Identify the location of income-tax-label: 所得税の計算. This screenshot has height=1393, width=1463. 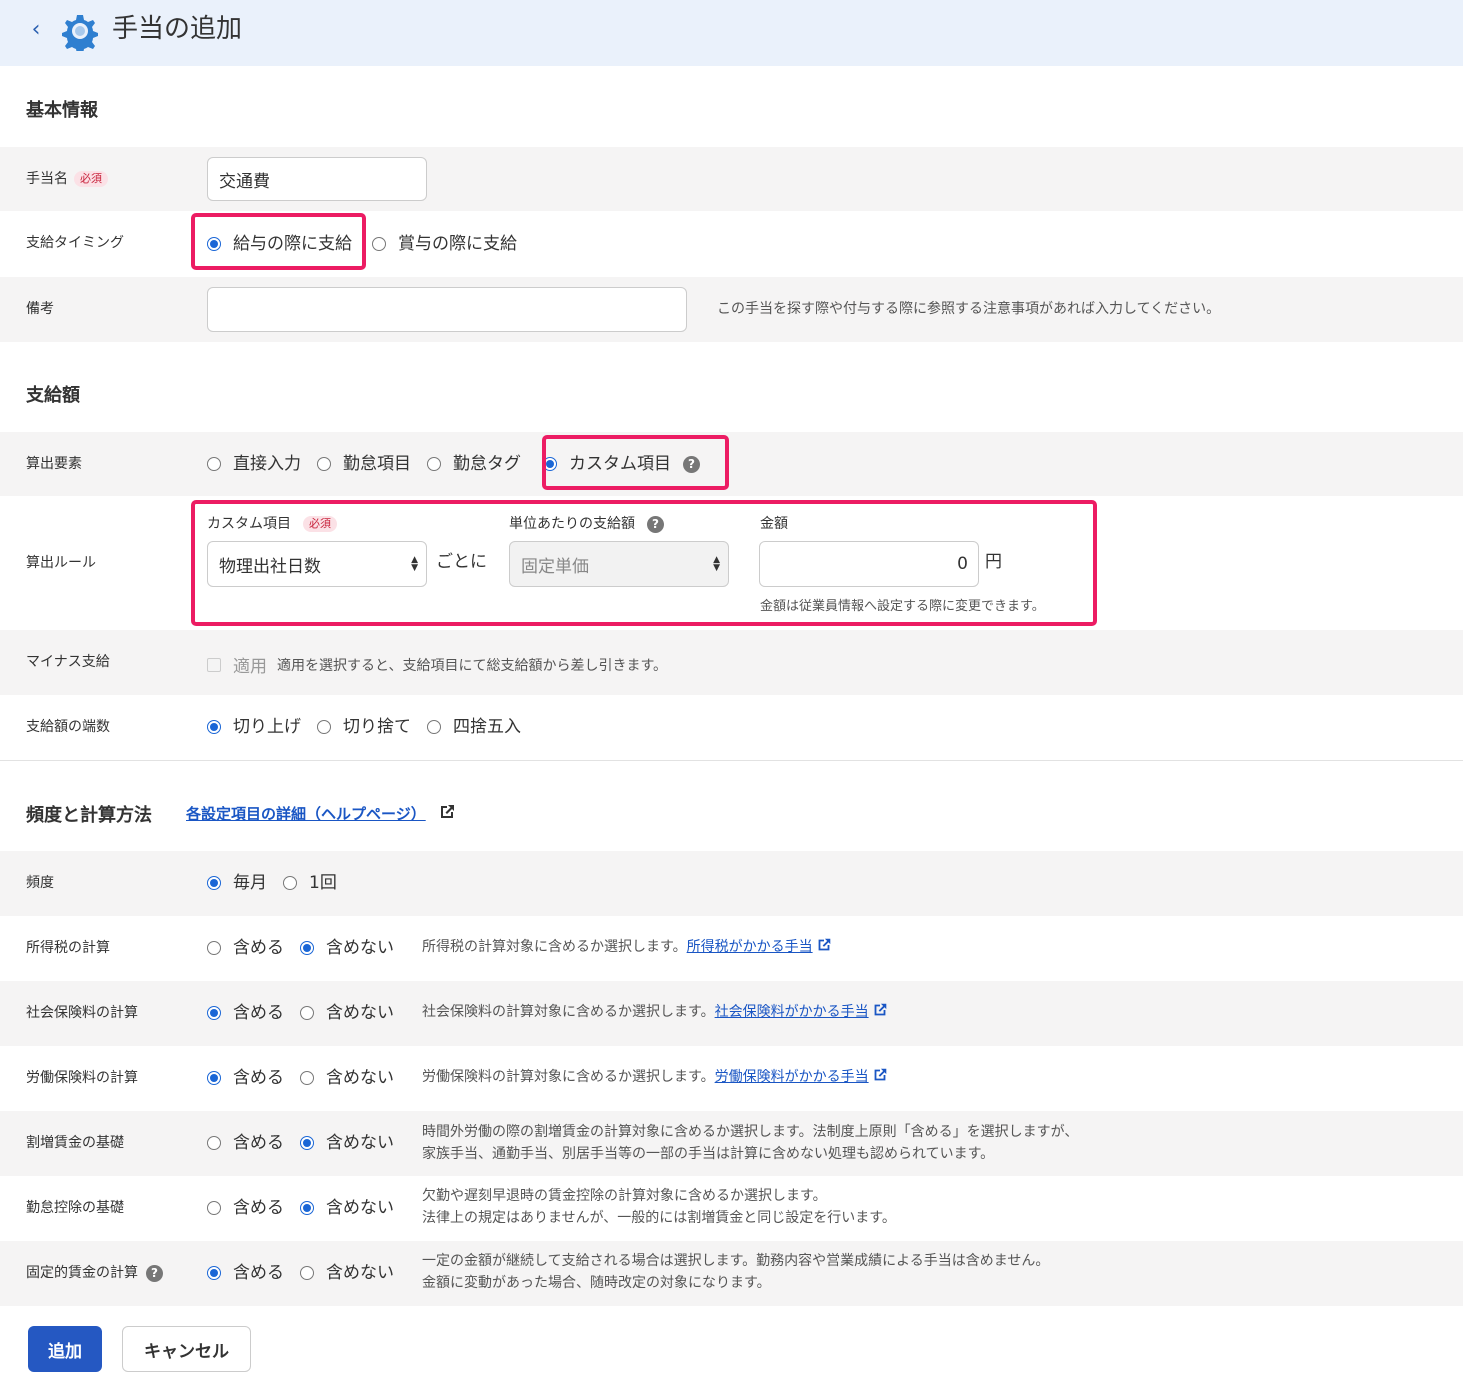
(68, 948).